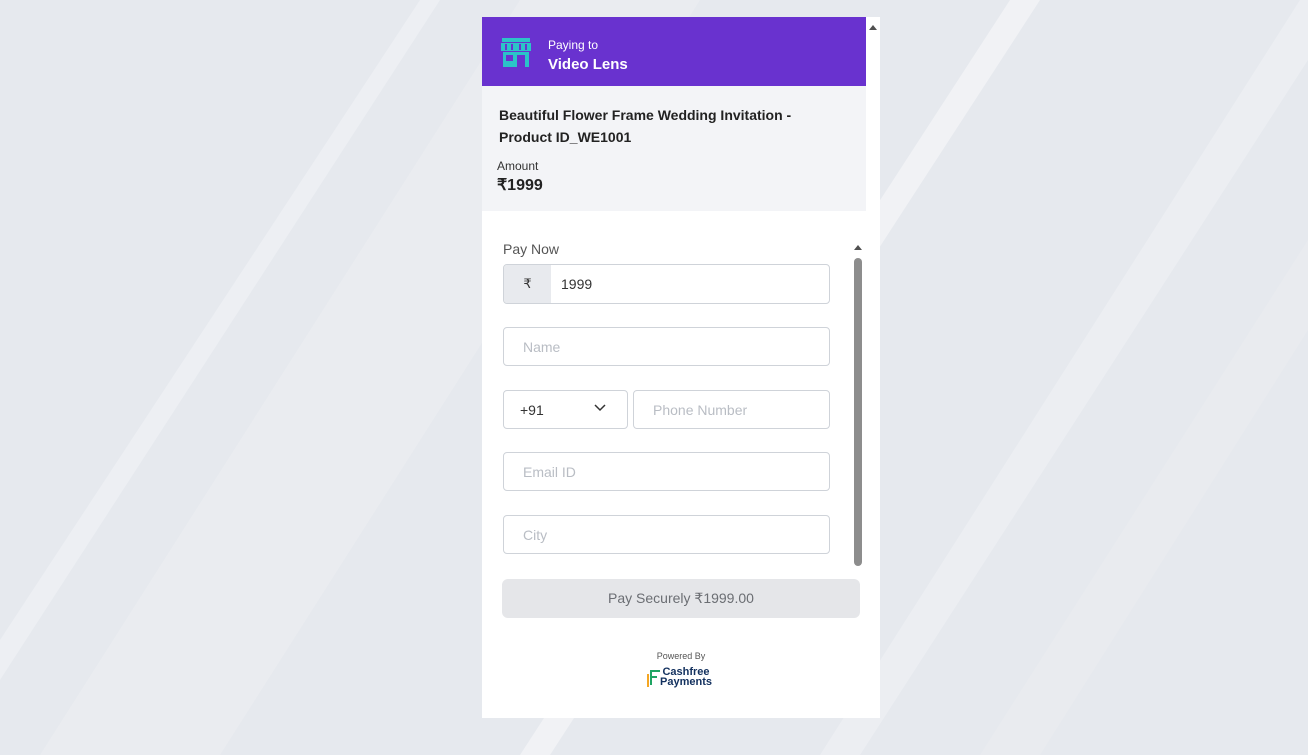 The image size is (1308, 755). I want to click on page-scrollbar, so click(873, 290).